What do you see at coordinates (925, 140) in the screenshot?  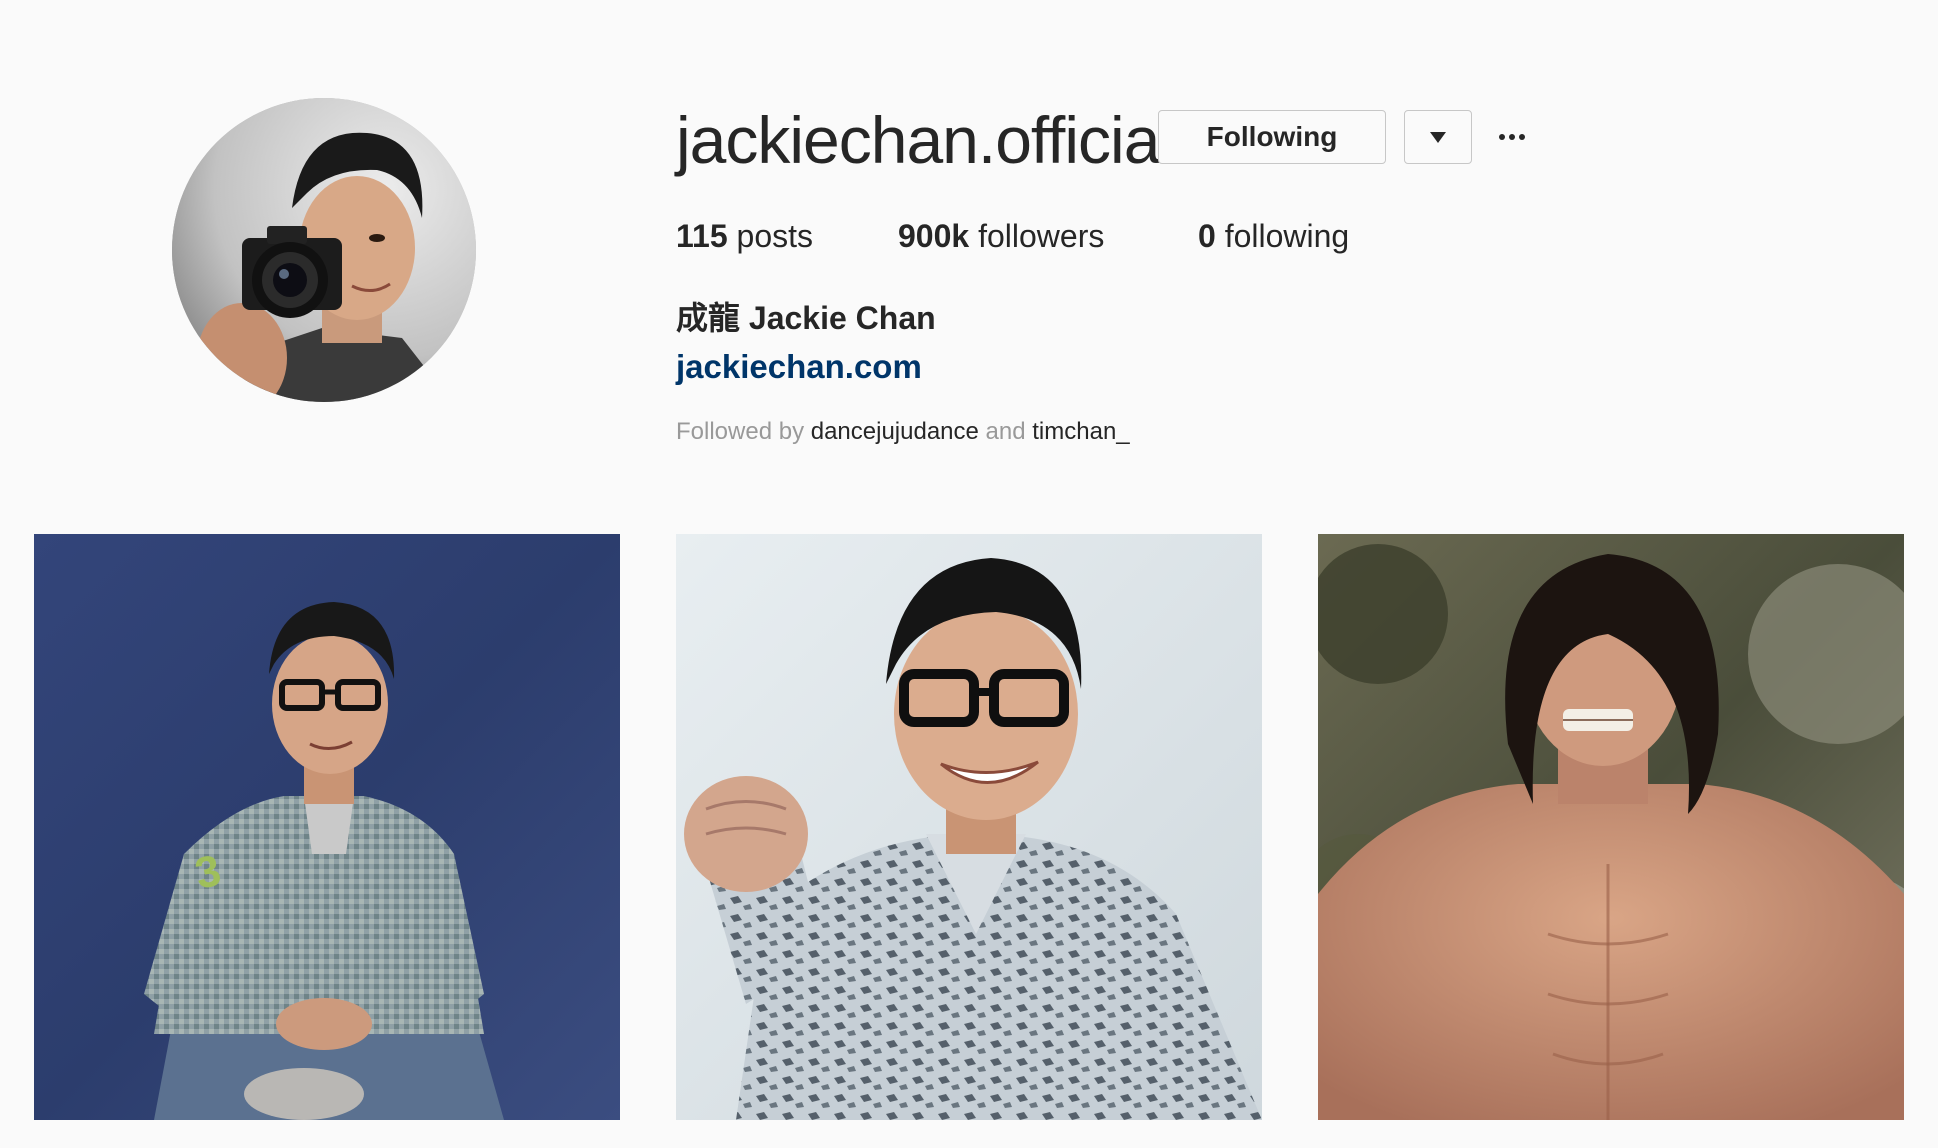 I see `profile-username: jackiechan.official` at bounding box center [925, 140].